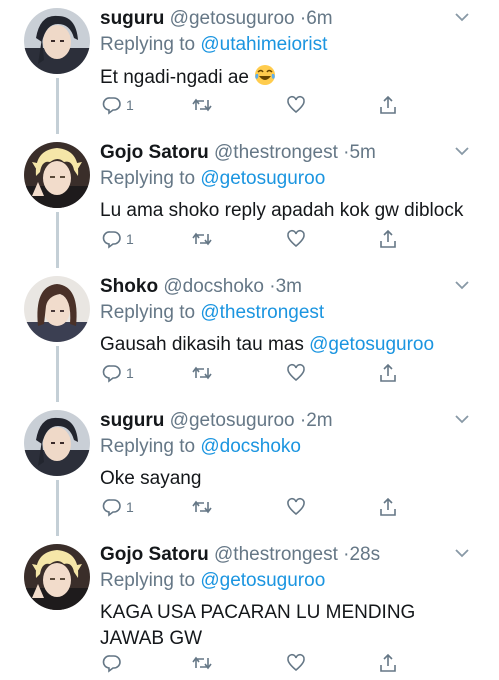 The image size is (499, 680). Describe the element at coordinates (289, 626) in the screenshot. I see `tweet-text: KAGA USA PACARAN LU MENDING JAWAB GW` at that location.